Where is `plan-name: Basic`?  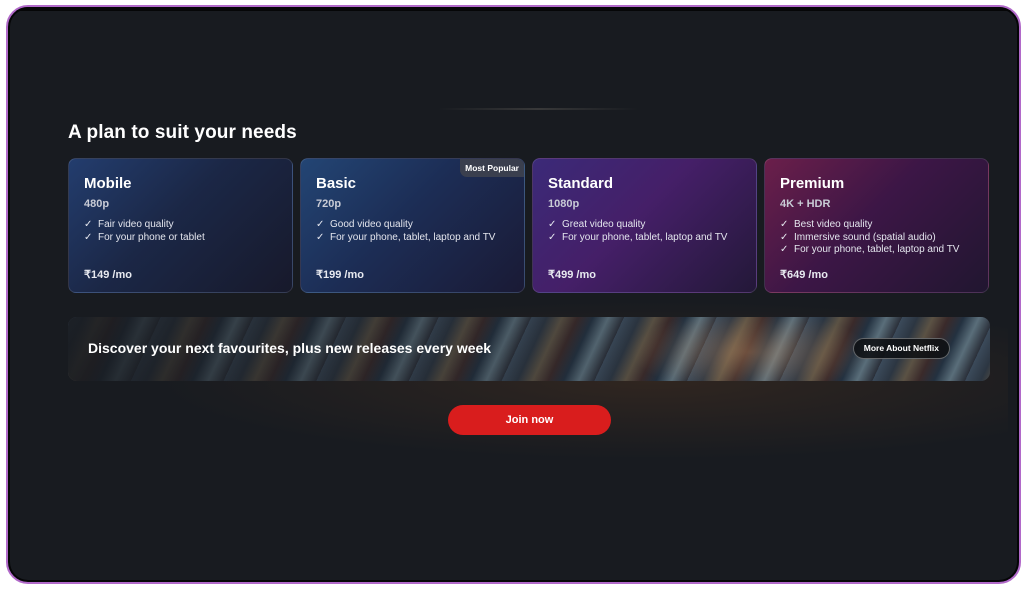
plan-name: Basic is located at coordinates (336, 183).